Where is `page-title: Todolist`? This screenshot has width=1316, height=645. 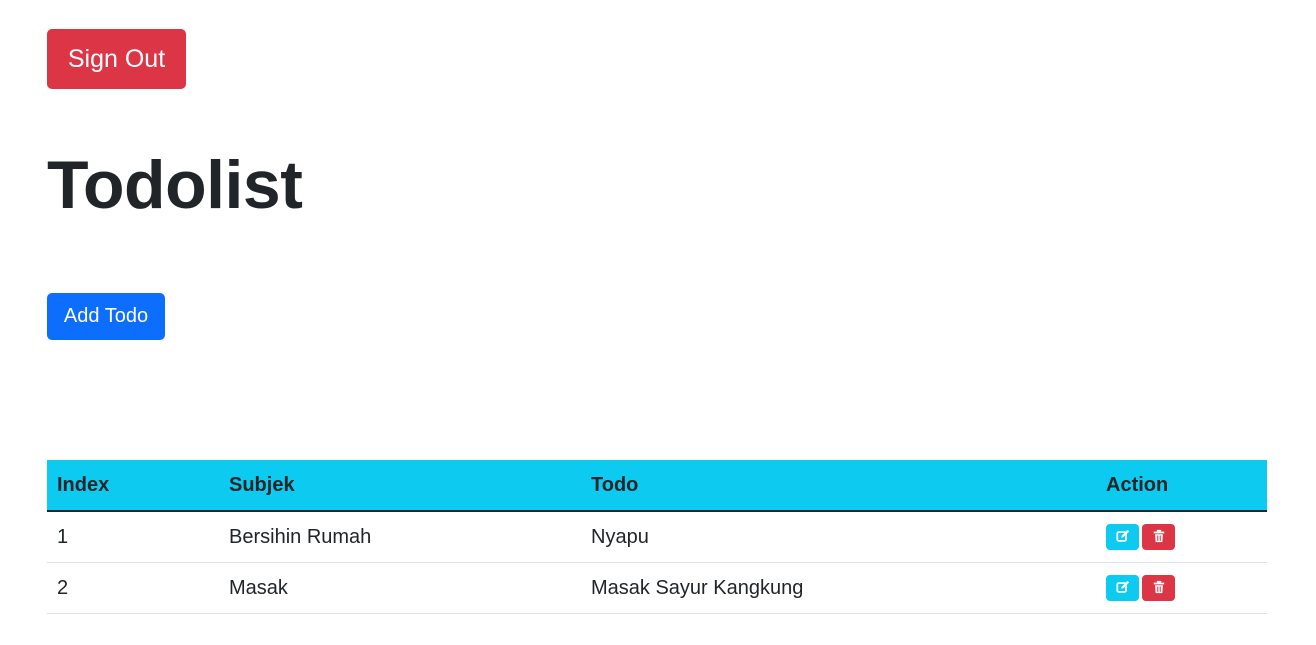
page-title: Todolist is located at coordinates (175, 185).